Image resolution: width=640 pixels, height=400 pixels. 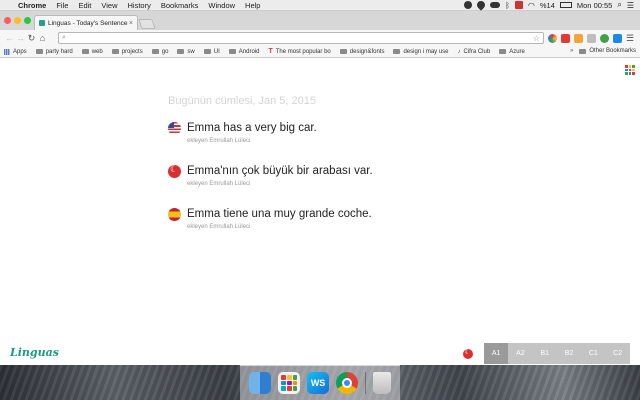 I want to click on bookmarks-overflow: » Other Bookmarks, so click(x=603, y=51).